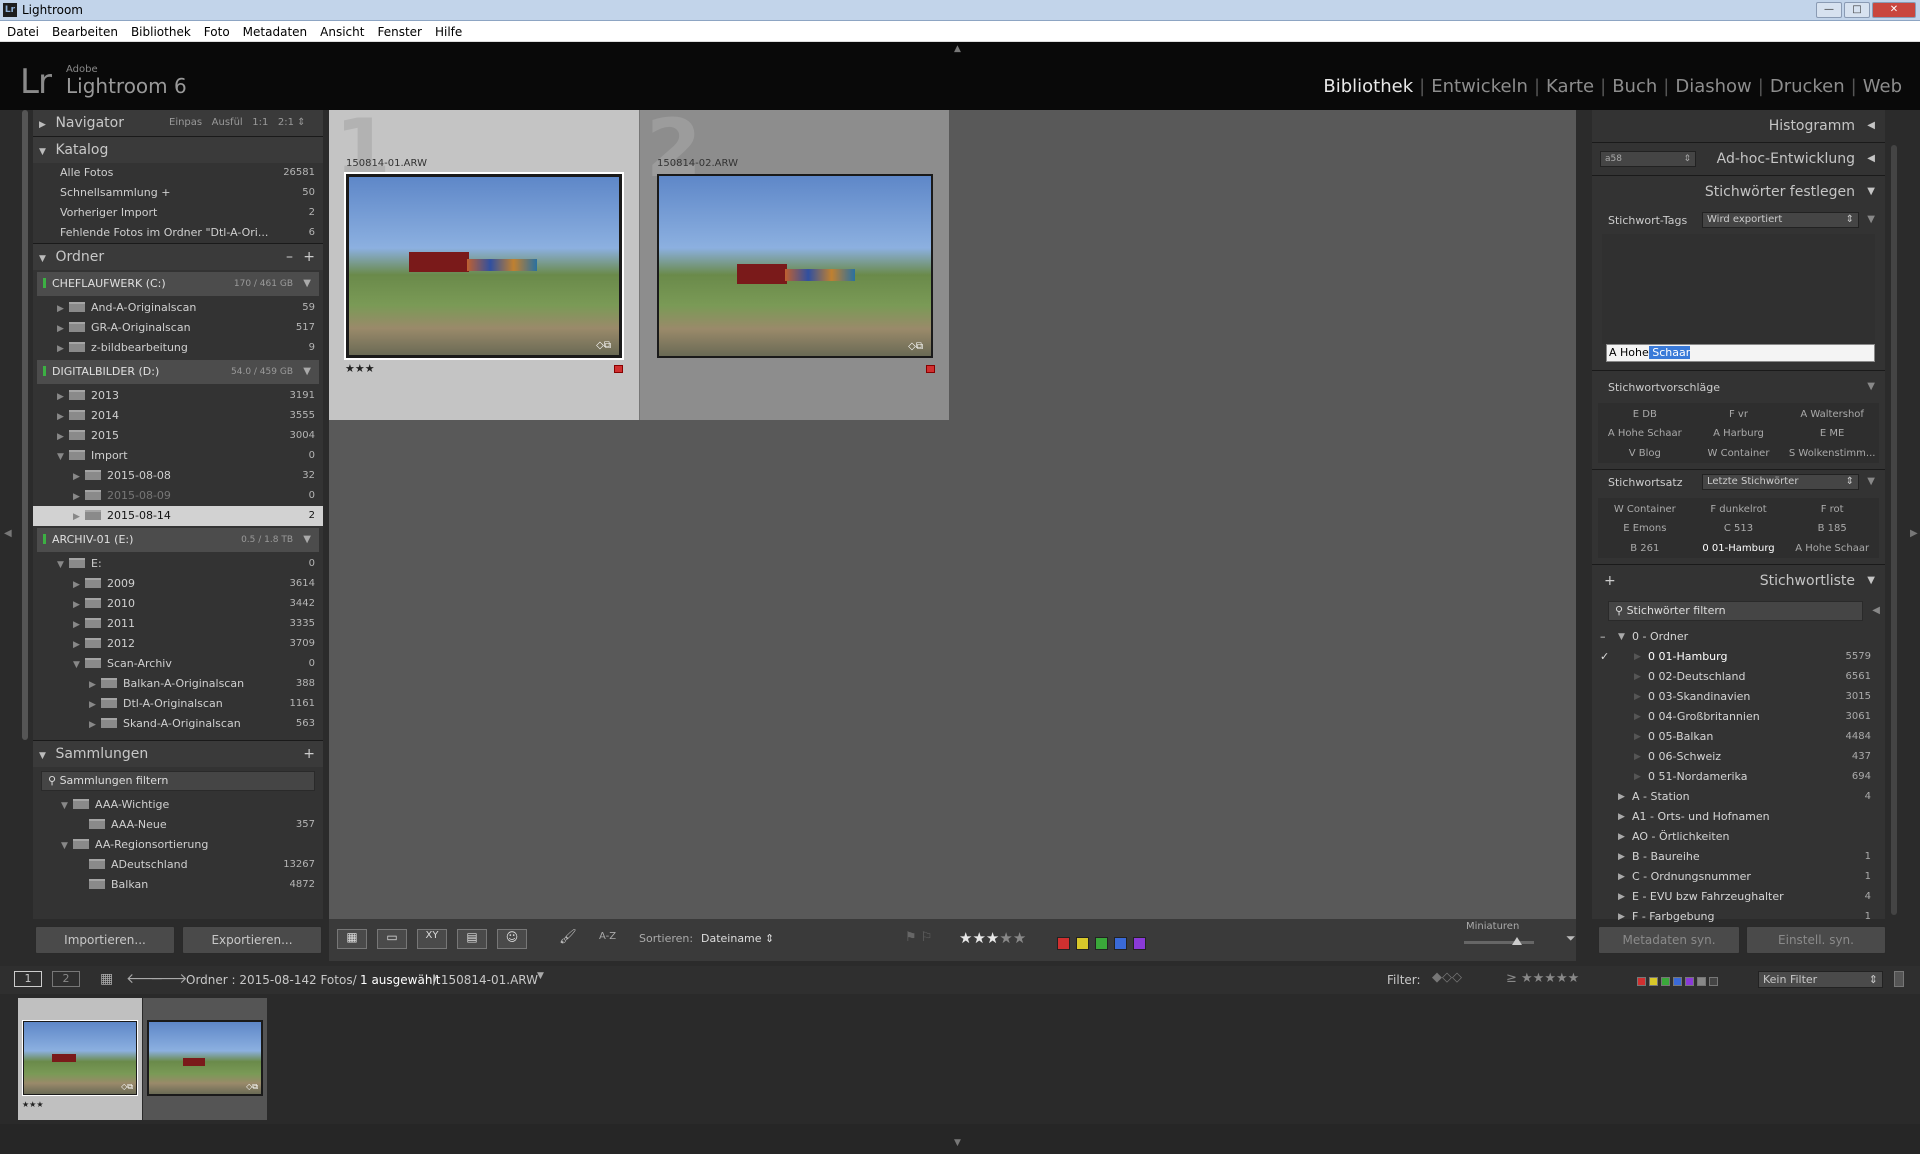 This screenshot has width=1920, height=1154. Describe the element at coordinates (178, 604) in the screenshot. I see `folder-item: ▶ 2010 3442` at that location.